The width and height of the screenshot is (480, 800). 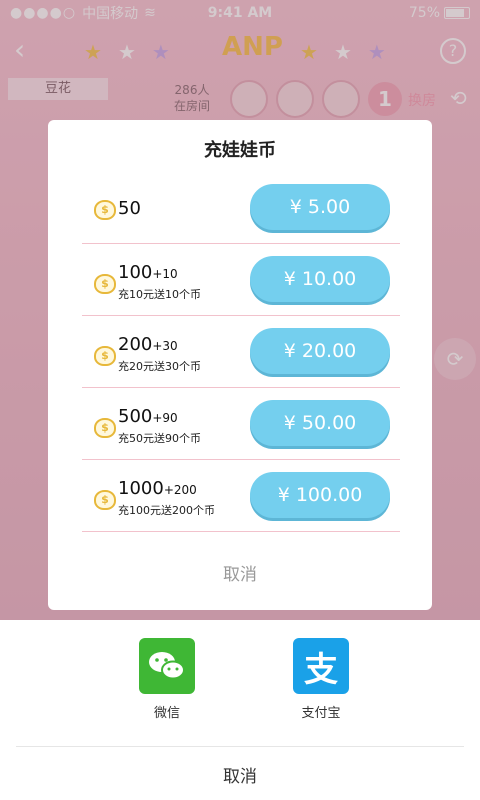 What do you see at coordinates (165, 418) in the screenshot?
I see `coin-bonus: +90` at bounding box center [165, 418].